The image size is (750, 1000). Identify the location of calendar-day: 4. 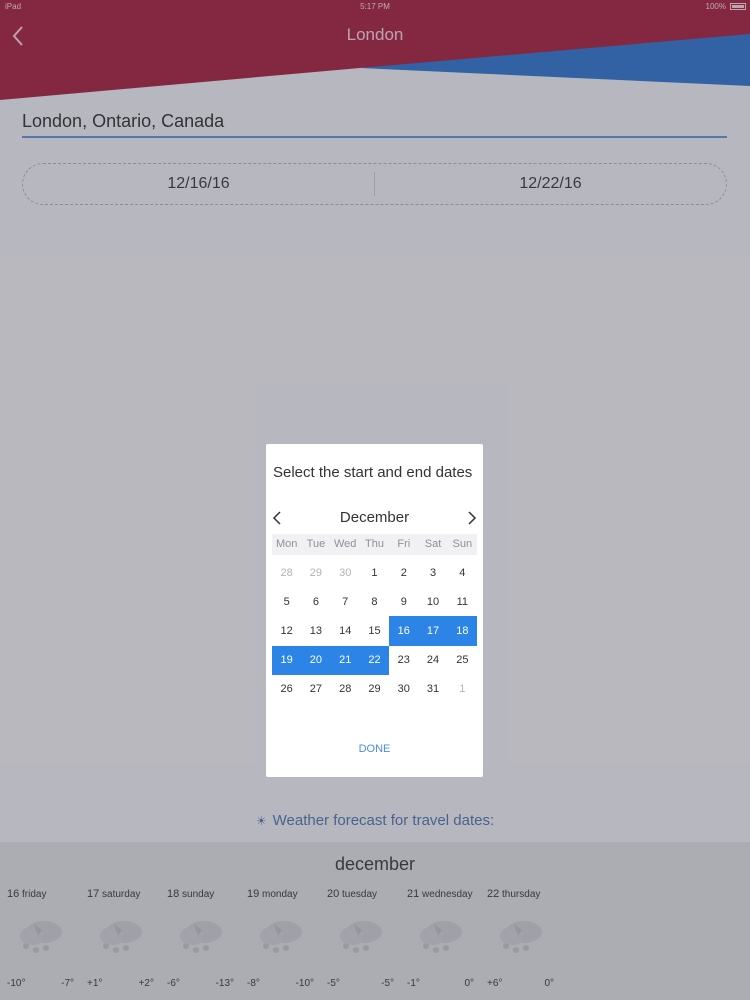
(462, 572).